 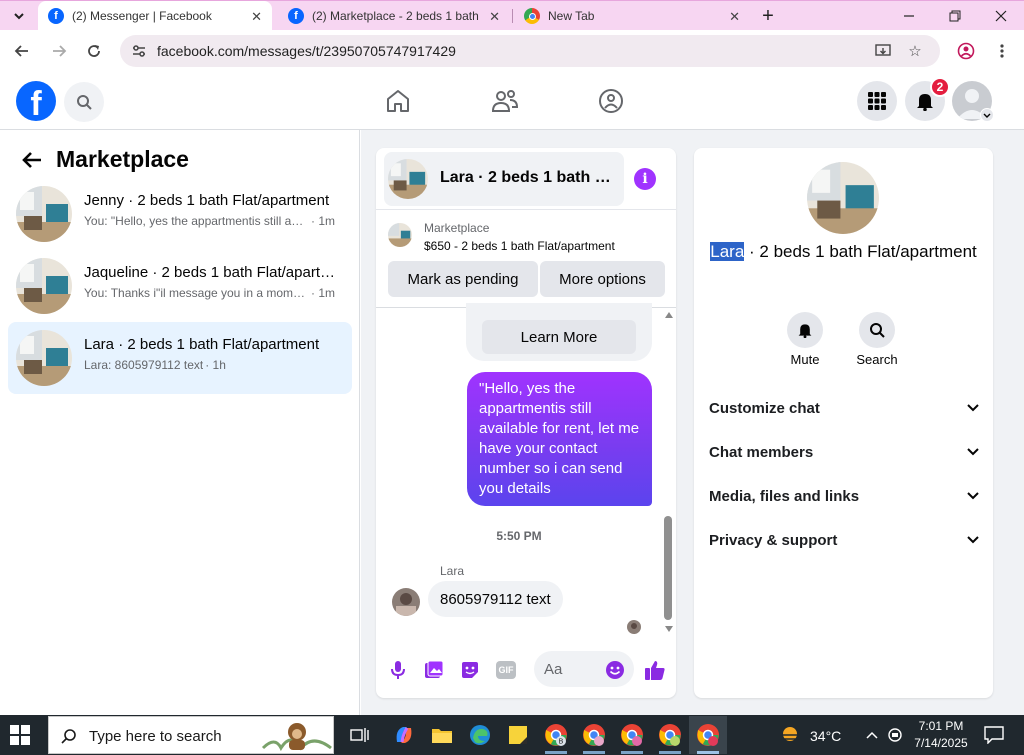 What do you see at coordinates (668, 568) in the screenshot?
I see `scrollbar-thumb` at bounding box center [668, 568].